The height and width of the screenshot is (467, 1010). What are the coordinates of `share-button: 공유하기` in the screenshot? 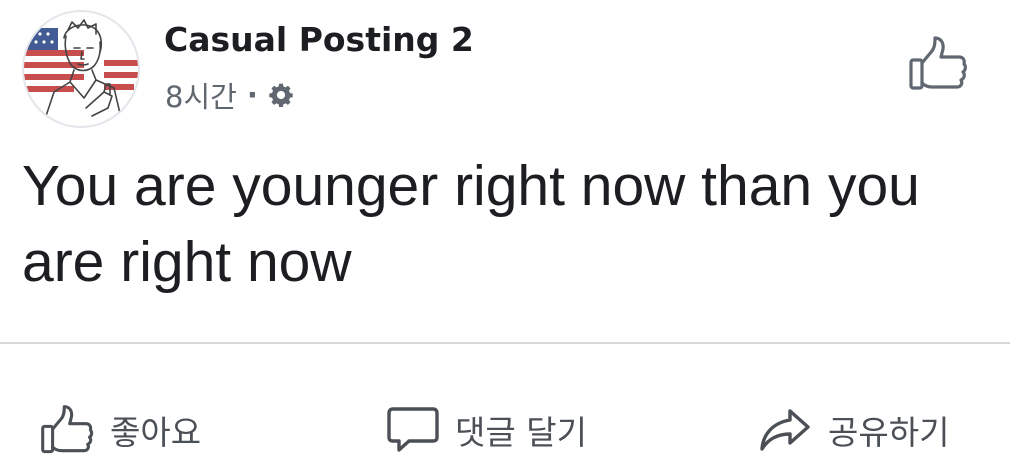 It's located at (853, 430).